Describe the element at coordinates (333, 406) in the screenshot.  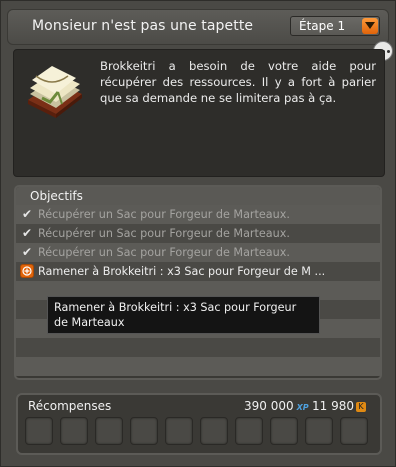
I see `kamas-value: 11 980` at that location.